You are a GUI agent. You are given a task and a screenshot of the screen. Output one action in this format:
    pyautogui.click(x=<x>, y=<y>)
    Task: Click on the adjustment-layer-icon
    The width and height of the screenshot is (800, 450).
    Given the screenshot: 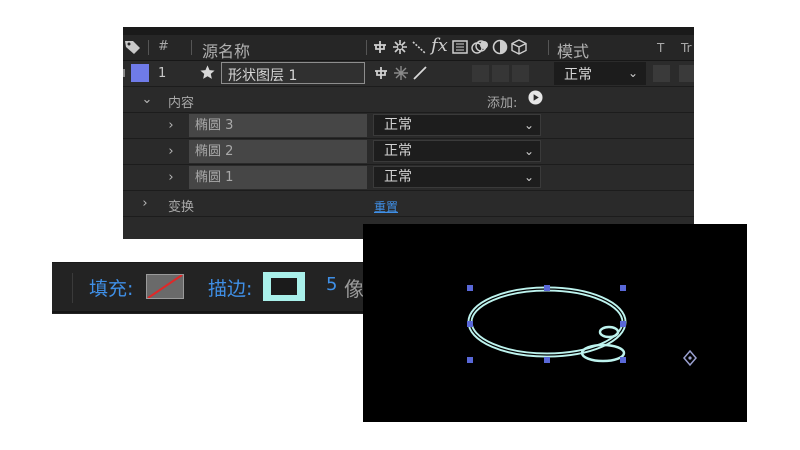 What is the action you would take?
    pyautogui.click(x=500, y=49)
    